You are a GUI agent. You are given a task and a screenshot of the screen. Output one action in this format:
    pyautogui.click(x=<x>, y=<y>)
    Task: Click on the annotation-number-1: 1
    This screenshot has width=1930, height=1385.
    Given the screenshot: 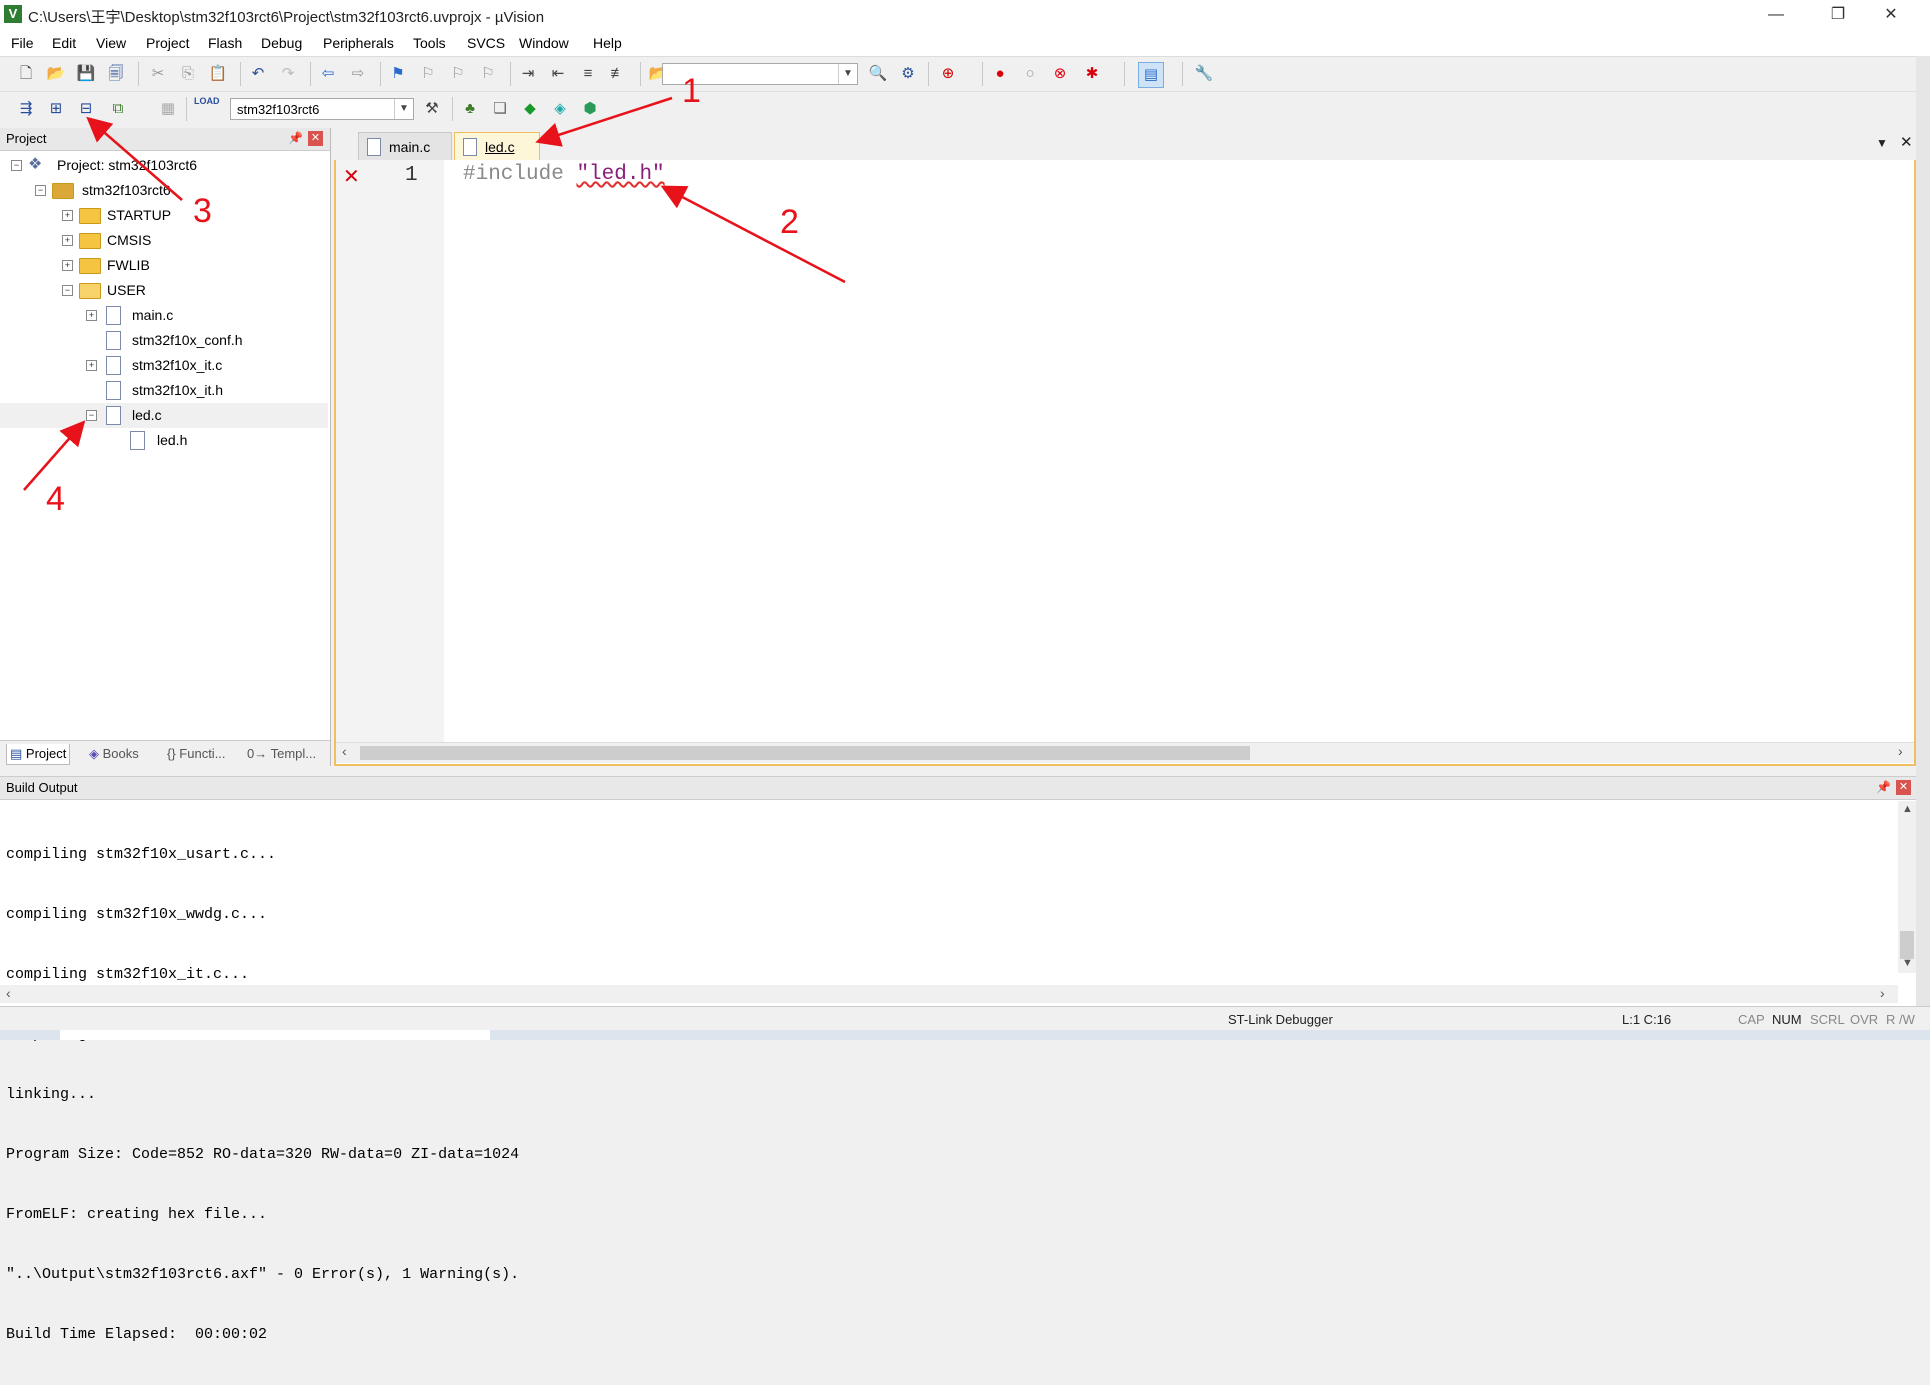 What is the action you would take?
    pyautogui.click(x=691, y=91)
    